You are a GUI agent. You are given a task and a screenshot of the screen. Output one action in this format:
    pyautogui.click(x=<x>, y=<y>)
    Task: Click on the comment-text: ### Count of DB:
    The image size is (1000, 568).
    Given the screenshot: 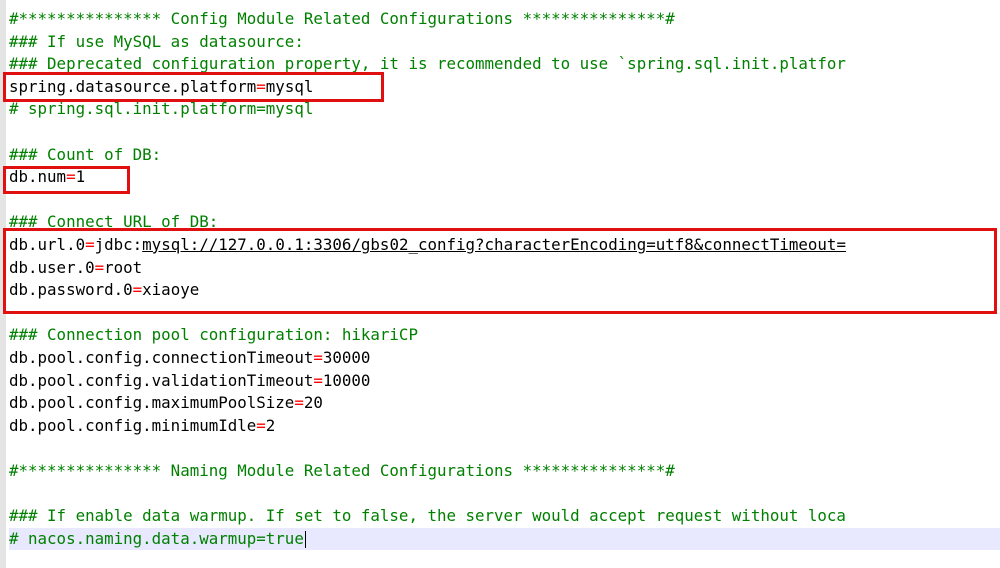 What is the action you would take?
    pyautogui.click(x=85, y=154)
    